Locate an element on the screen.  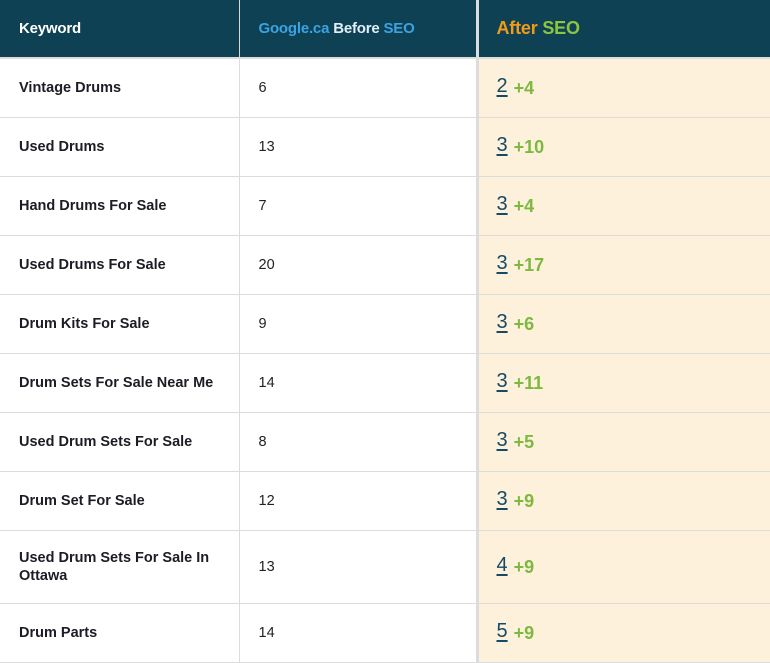
after-rank-link: 5 is located at coordinates (502, 631).